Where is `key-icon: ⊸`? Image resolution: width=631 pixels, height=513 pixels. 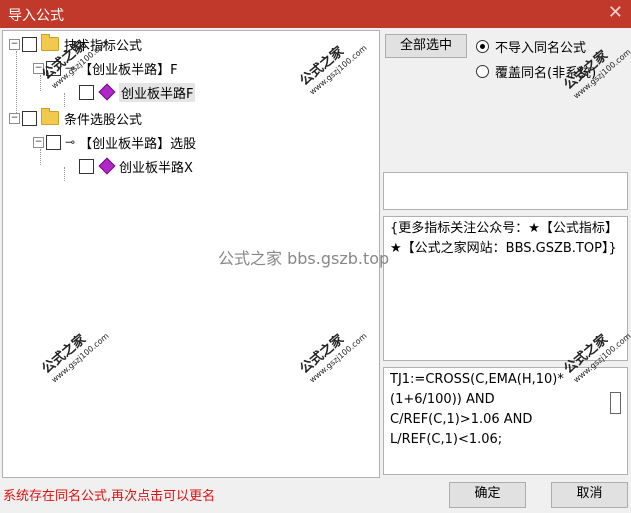 key-icon: ⊸ is located at coordinates (70, 142).